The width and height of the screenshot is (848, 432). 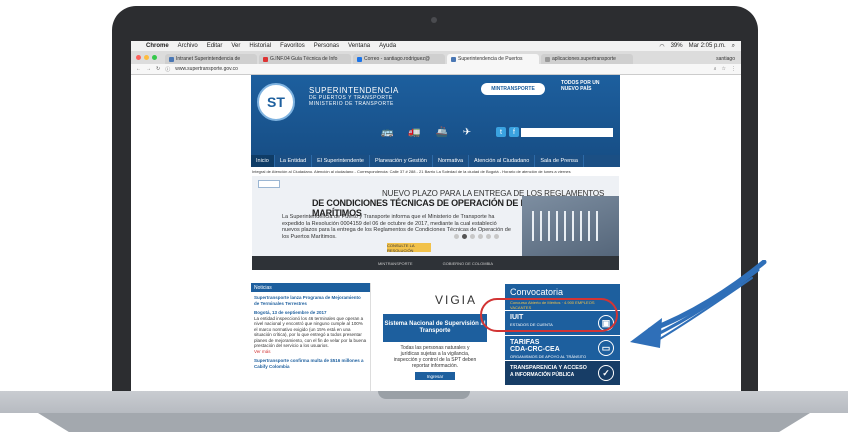 What do you see at coordinates (606, 373) in the screenshot?
I see `check-icon: ✓` at bounding box center [606, 373].